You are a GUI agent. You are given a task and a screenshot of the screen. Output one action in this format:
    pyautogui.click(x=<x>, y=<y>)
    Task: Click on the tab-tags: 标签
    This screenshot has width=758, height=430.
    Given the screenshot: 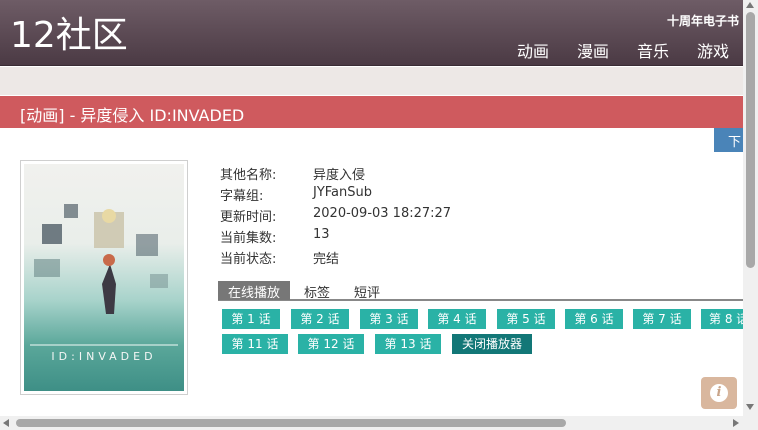 What is the action you would take?
    pyautogui.click(x=317, y=291)
    